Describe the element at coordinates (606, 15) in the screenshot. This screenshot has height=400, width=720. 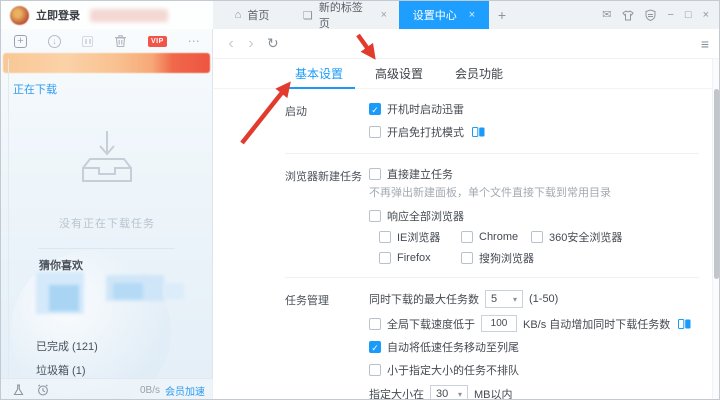
I see `message-icon: ✉` at that location.